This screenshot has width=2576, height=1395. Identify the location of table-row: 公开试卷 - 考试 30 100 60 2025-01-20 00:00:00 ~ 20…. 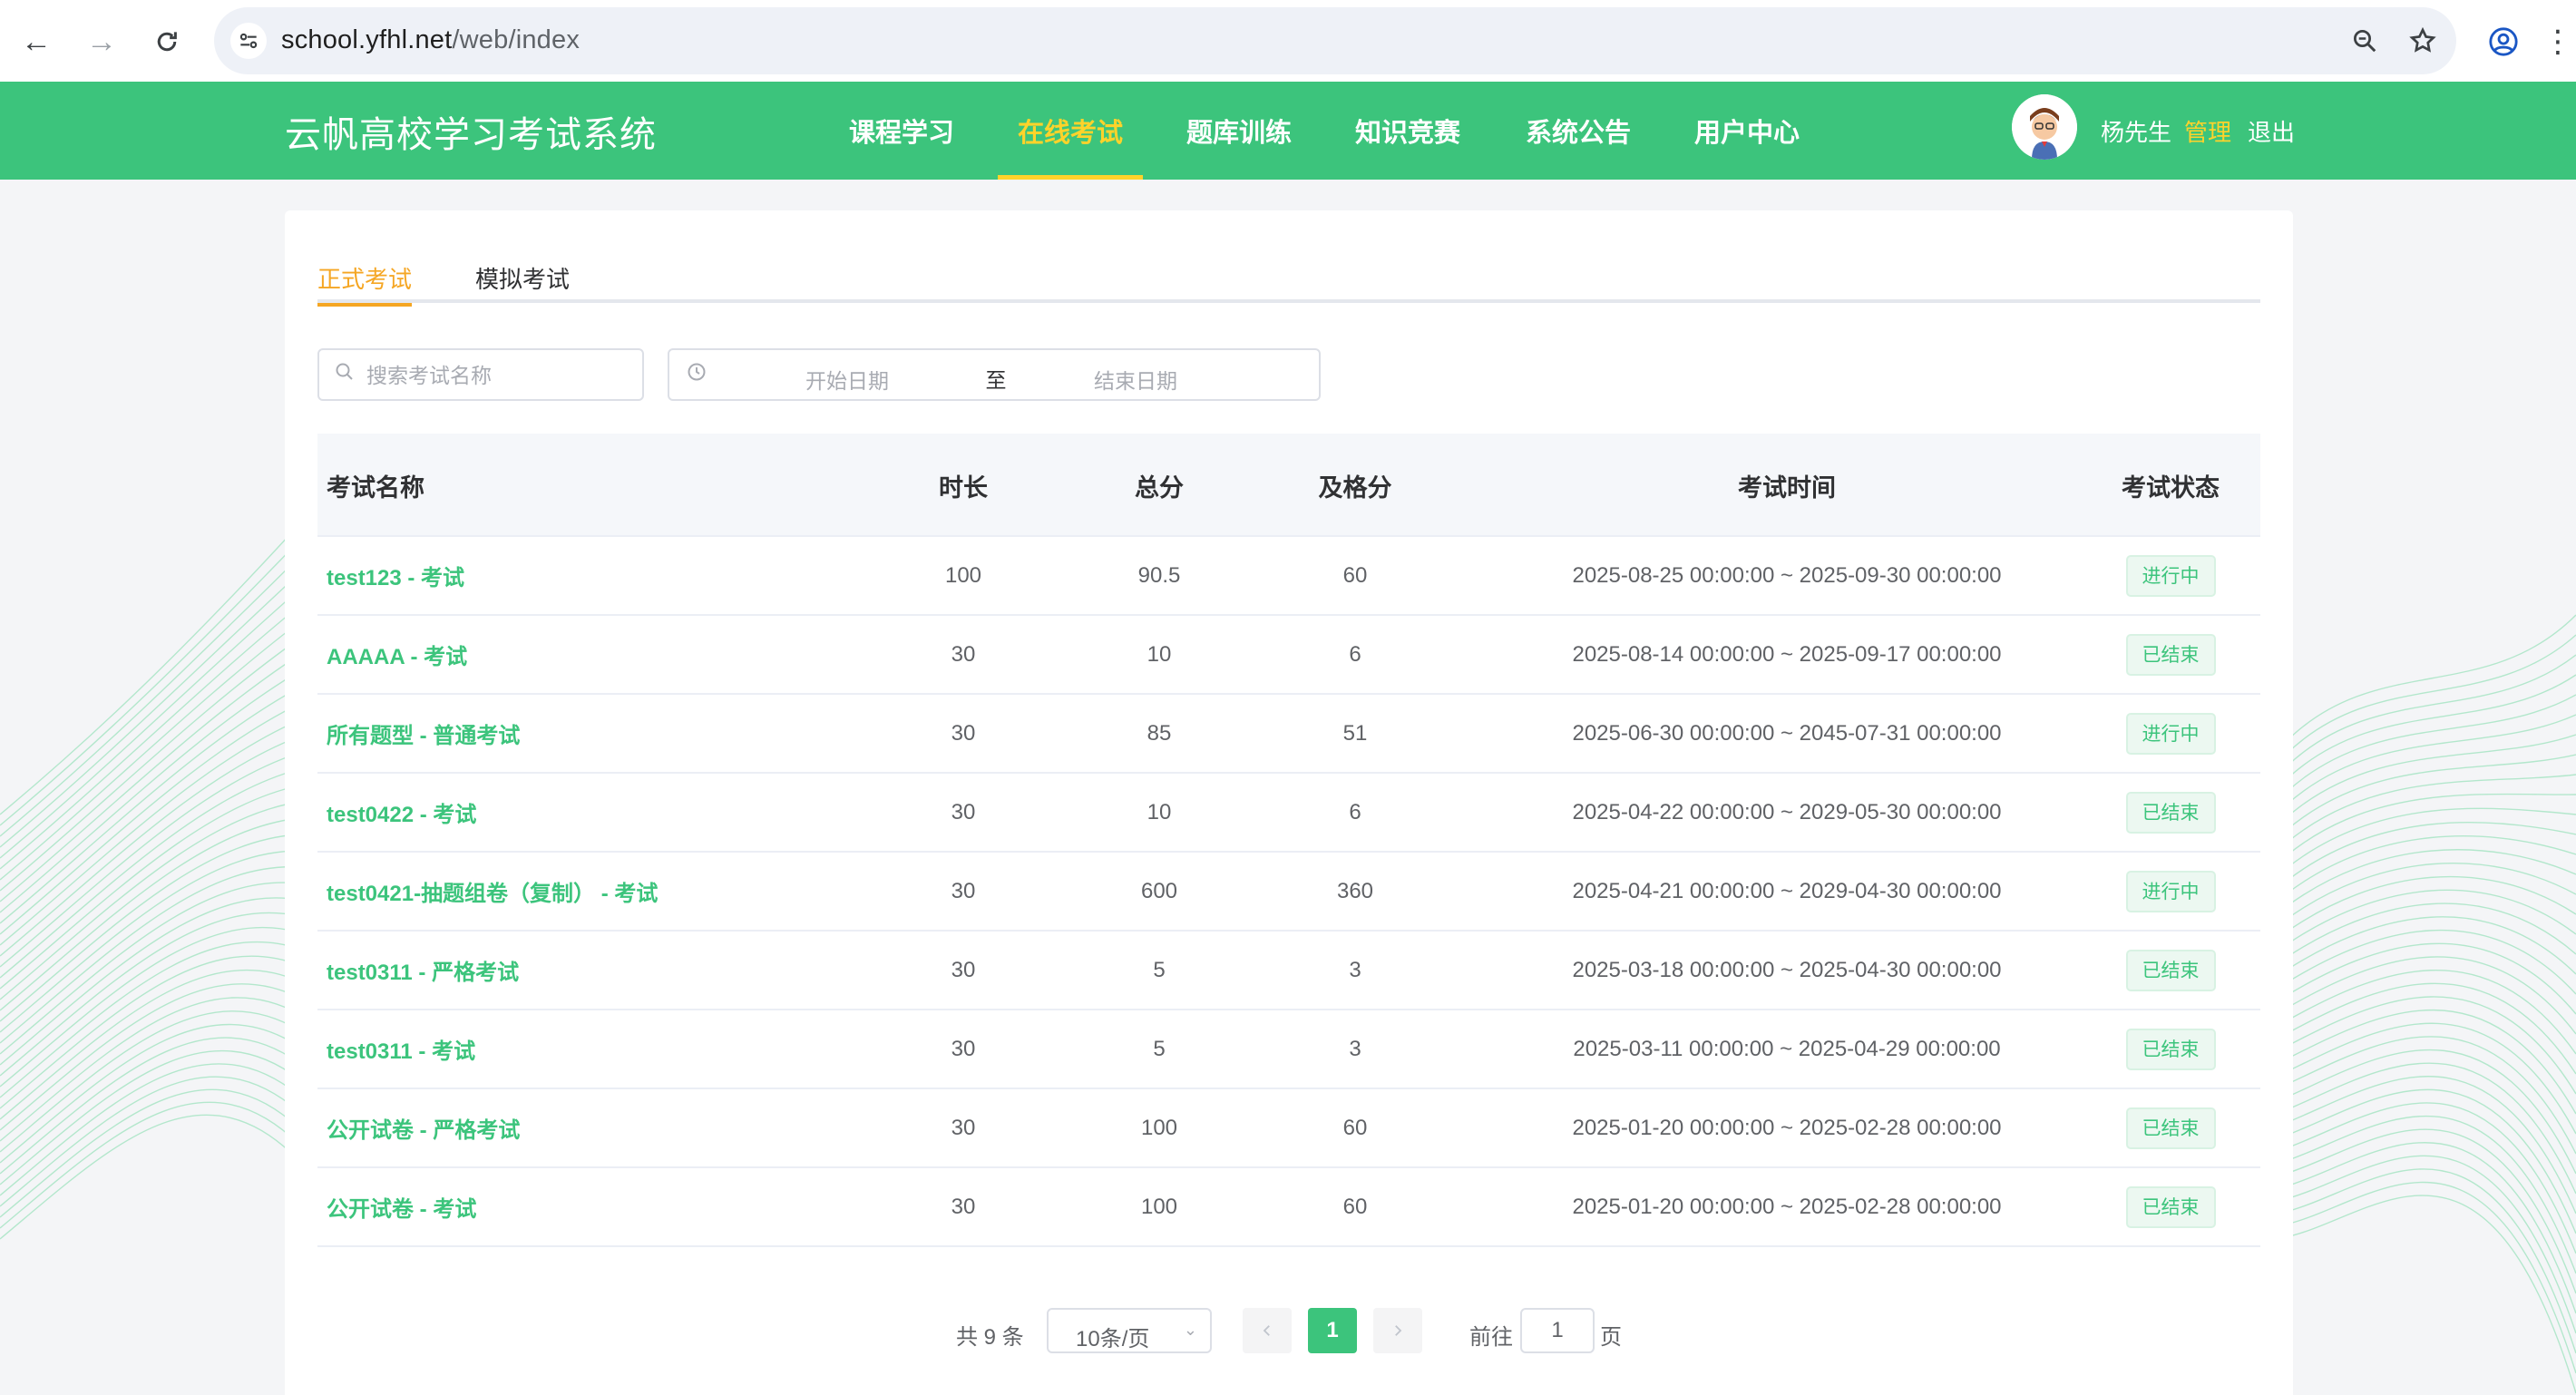
(1288, 1208).